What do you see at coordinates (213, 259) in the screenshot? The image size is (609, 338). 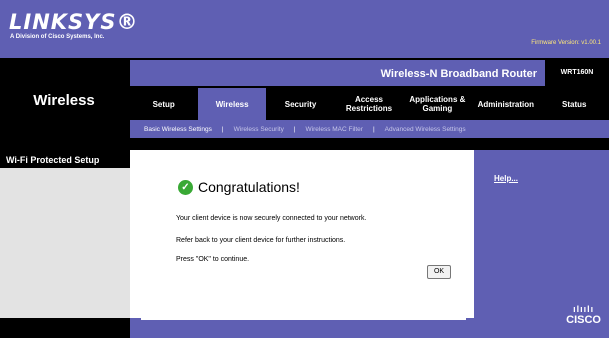 I see `dialog-message-continue: Press "OK" to continue.` at bounding box center [213, 259].